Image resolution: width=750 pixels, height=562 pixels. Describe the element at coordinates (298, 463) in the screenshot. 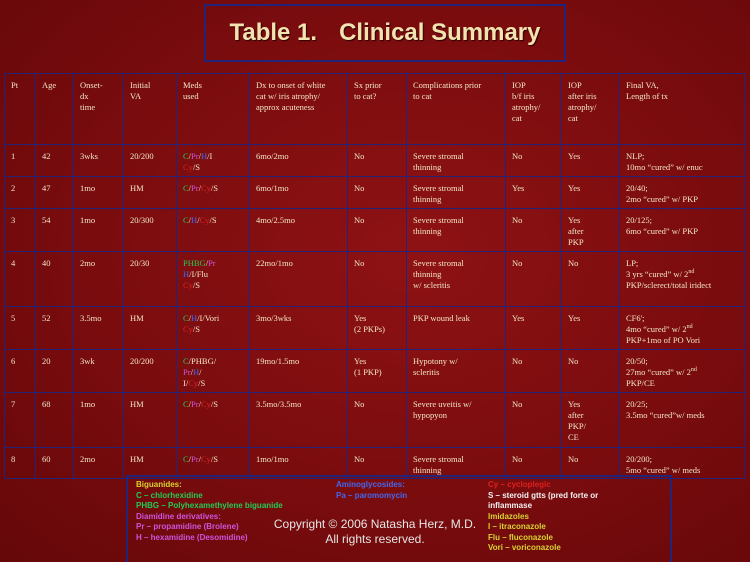

I see `cell-dx: 1mo/1mo` at that location.